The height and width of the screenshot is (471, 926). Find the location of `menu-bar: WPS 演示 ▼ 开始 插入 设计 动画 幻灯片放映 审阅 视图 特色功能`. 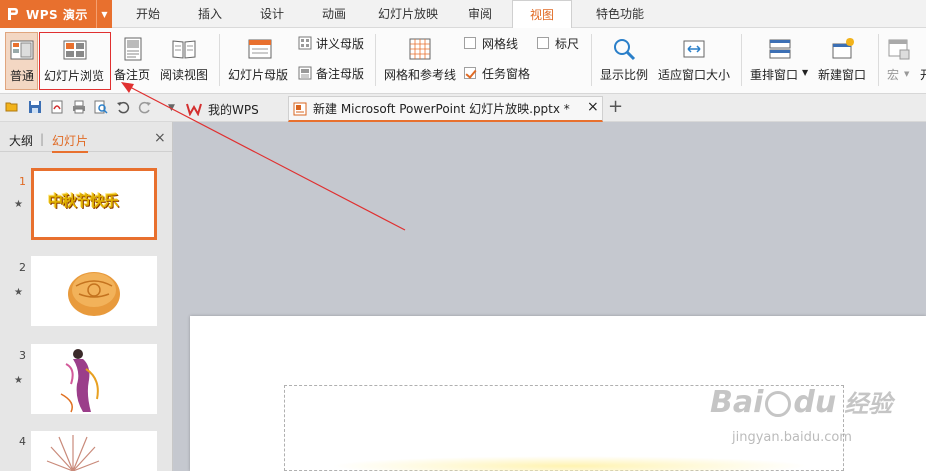

menu-bar: WPS 演示 ▼ 开始 插入 设计 动画 幻灯片放映 审阅 视图 特色功能 is located at coordinates (463, 14).